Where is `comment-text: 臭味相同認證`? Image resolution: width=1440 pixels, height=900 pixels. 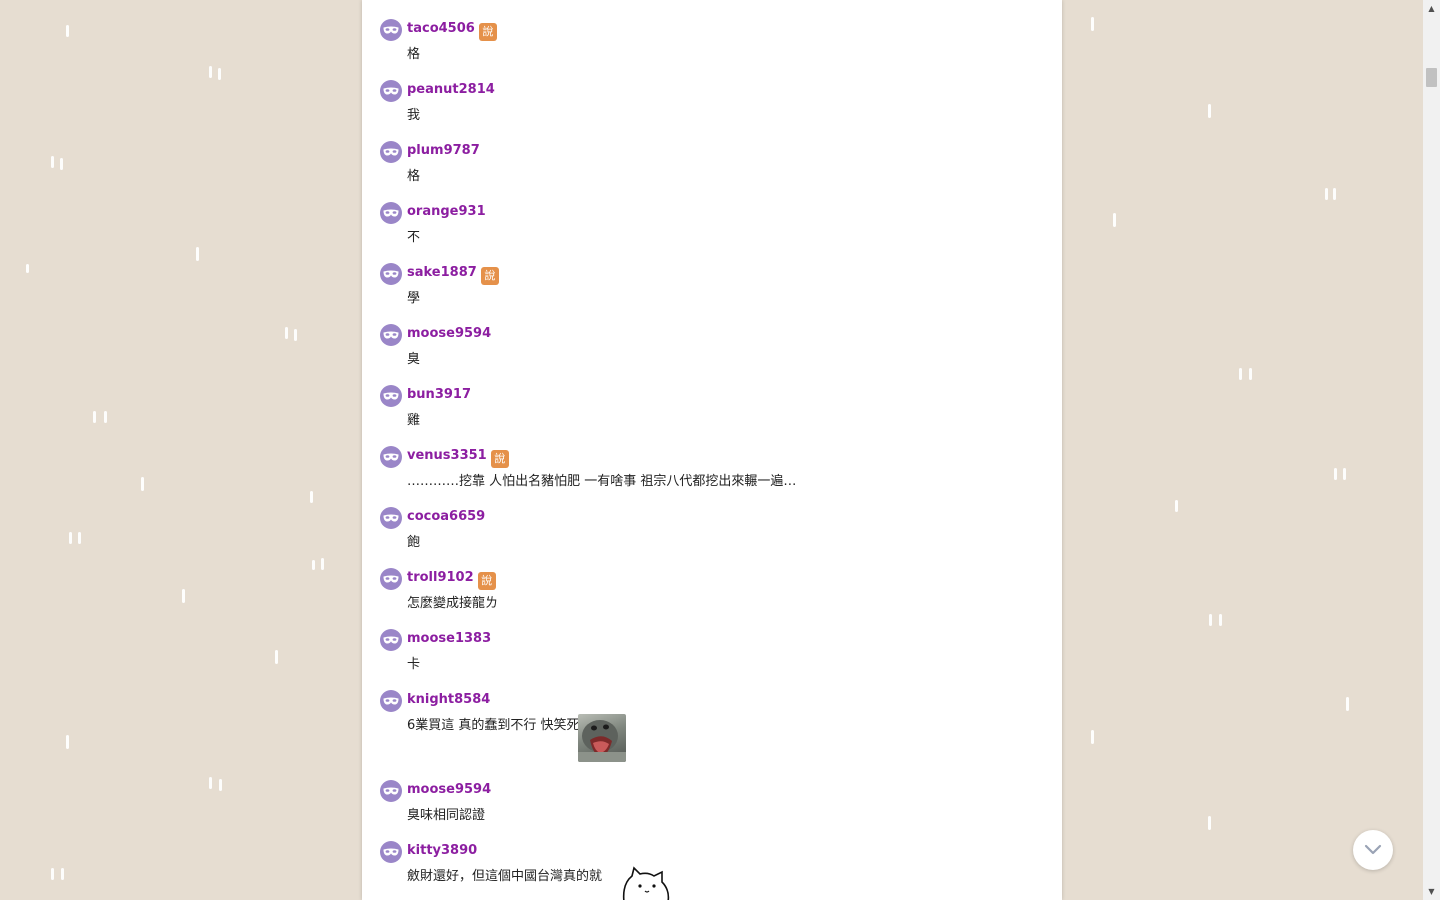 comment-text: 臭味相同認證 is located at coordinates (446, 815).